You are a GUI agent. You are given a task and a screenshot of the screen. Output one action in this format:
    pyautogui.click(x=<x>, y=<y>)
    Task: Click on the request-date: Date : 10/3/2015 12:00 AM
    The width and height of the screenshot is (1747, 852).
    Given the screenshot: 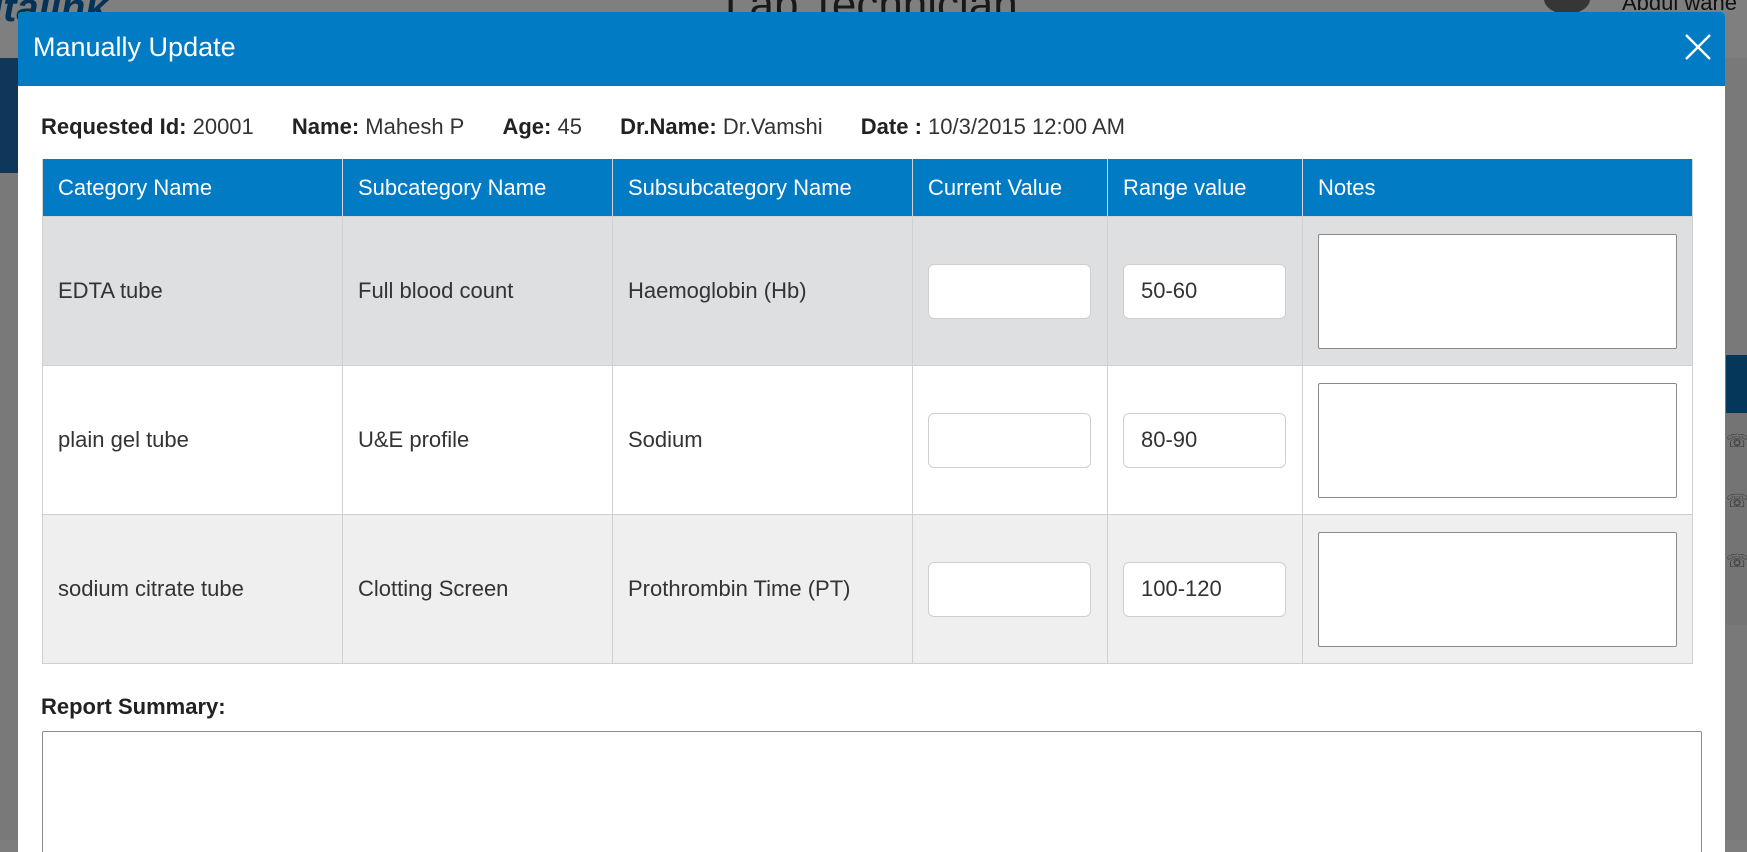 What is the action you would take?
    pyautogui.click(x=993, y=127)
    